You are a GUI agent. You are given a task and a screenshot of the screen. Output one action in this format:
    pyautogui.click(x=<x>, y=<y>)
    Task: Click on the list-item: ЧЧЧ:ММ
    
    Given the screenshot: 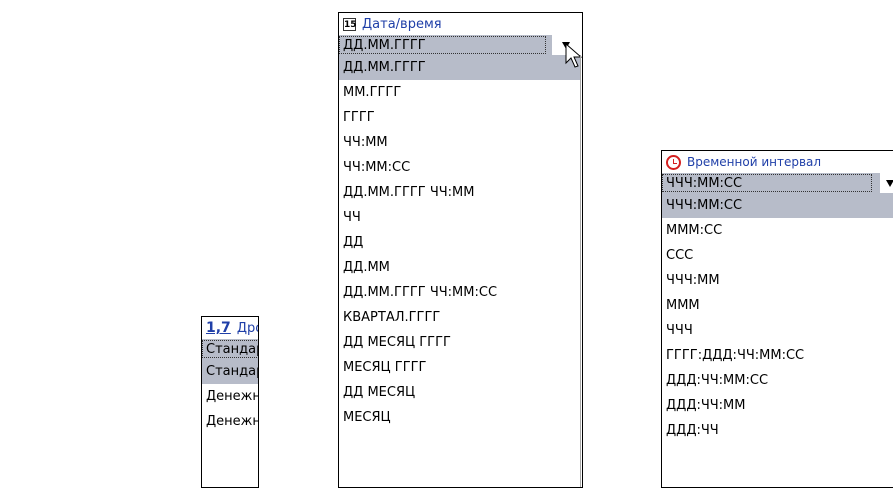 What is the action you would take?
    pyautogui.click(x=777, y=280)
    